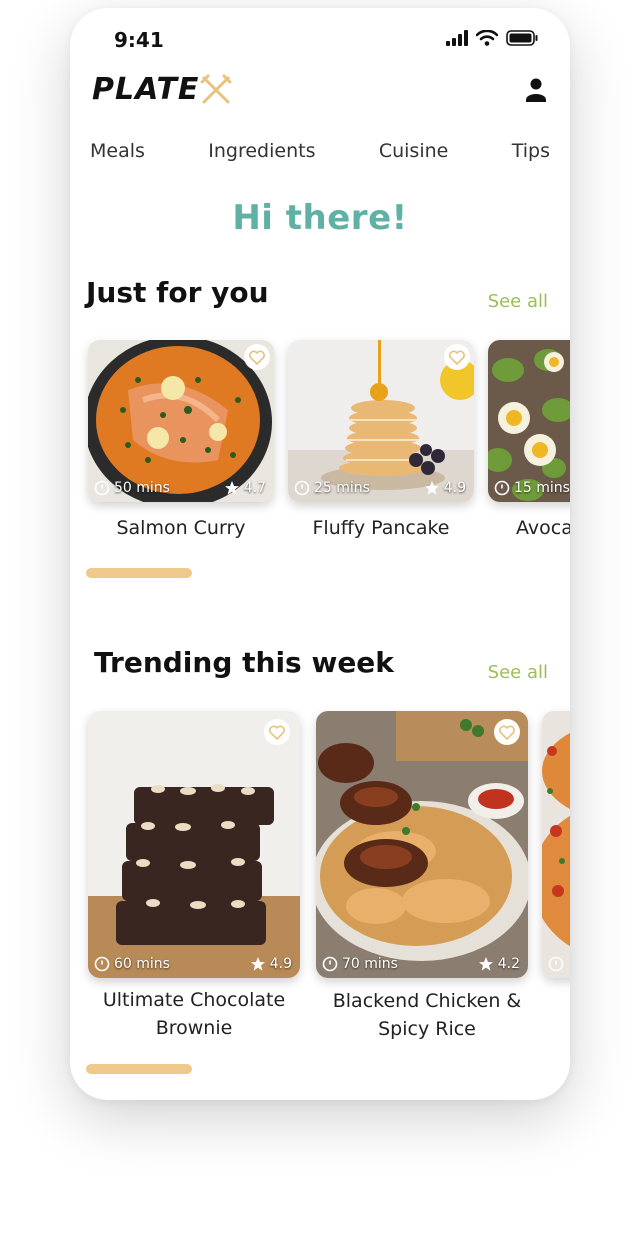 This screenshot has height=1237, width=638. I want to click on recipe-title: Fluffy Pancake, so click(381, 528).